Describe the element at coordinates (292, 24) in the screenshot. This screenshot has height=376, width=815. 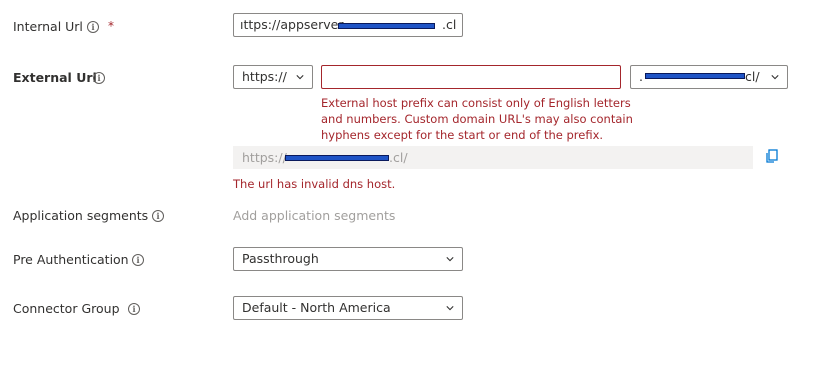
I see `internal-url-value-prefix: ıttps://appserver` at that location.